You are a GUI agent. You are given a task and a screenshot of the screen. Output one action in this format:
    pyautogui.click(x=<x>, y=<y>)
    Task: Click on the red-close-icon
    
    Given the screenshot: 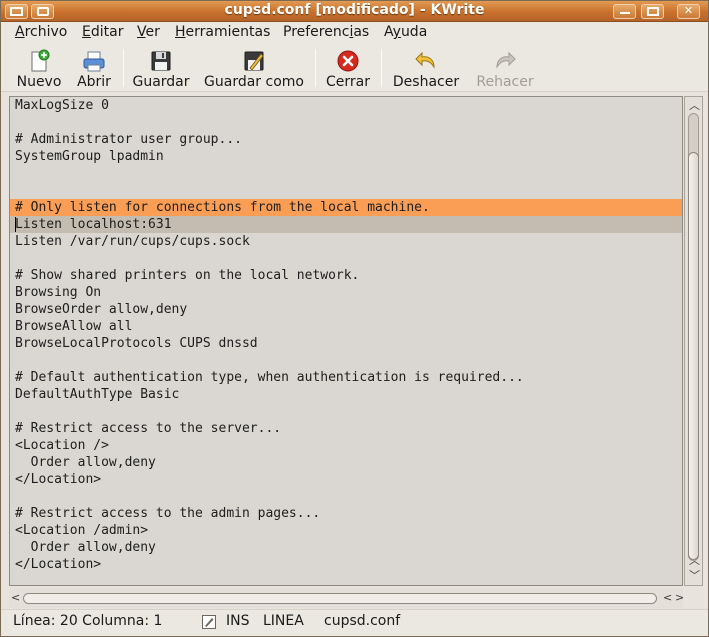 What is the action you would take?
    pyautogui.click(x=348, y=61)
    